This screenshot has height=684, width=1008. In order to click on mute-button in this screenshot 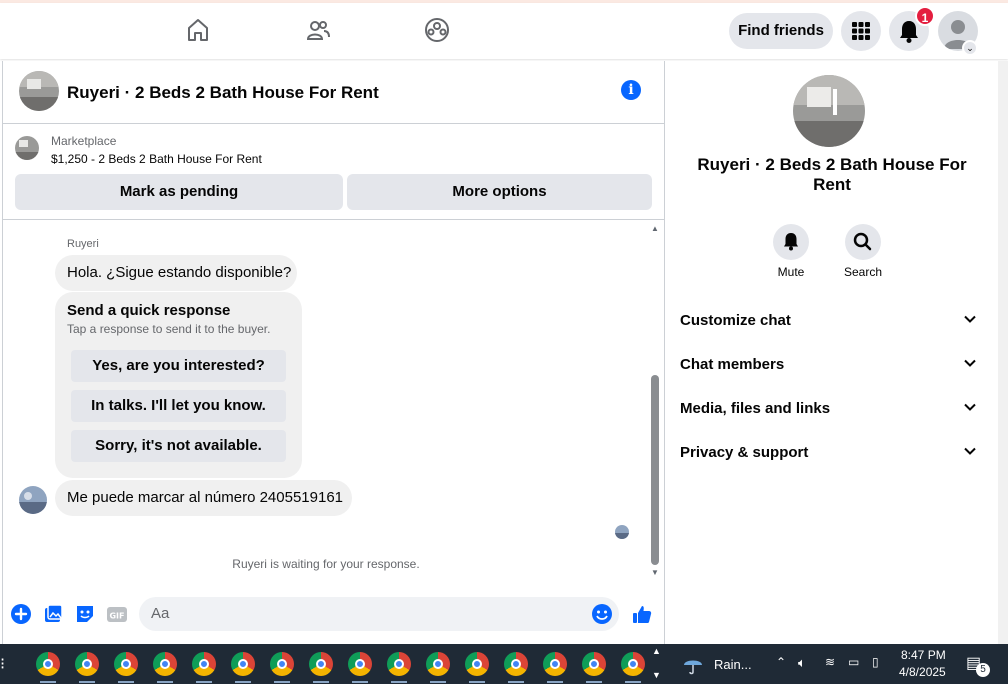, I will do `click(791, 242)`.